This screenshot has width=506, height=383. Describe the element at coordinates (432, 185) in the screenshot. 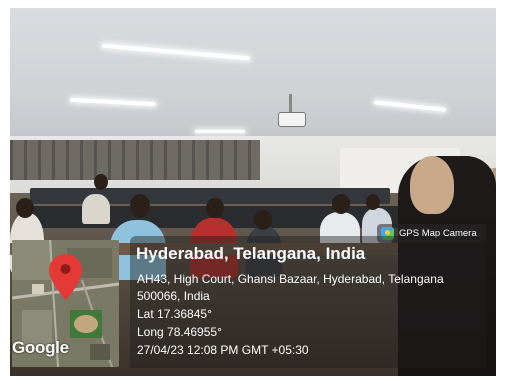

I see `speaker-head` at that location.